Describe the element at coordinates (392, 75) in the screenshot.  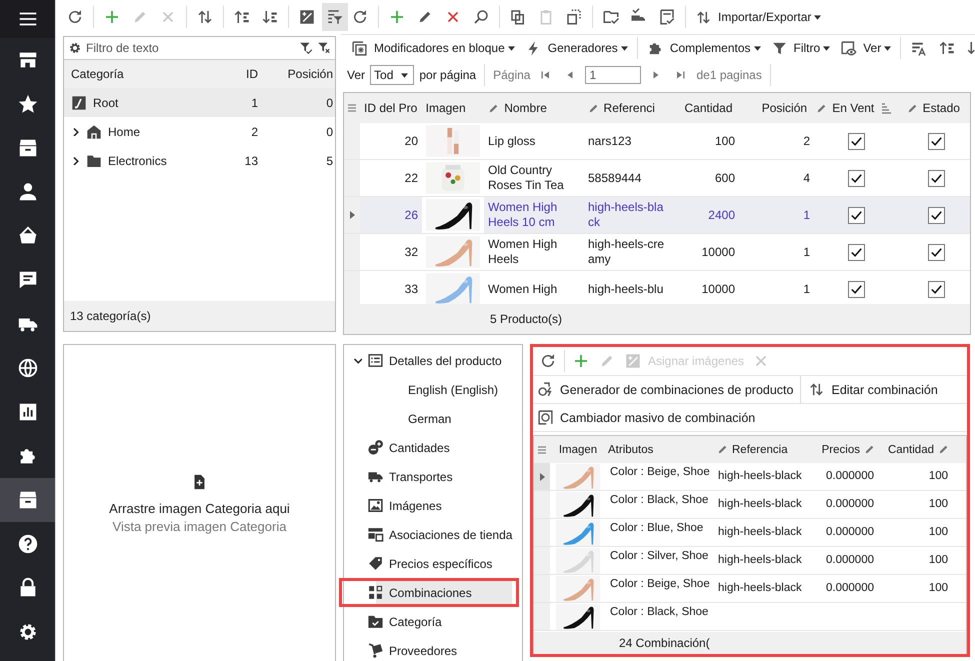
I see `page-size-select: Tod` at that location.